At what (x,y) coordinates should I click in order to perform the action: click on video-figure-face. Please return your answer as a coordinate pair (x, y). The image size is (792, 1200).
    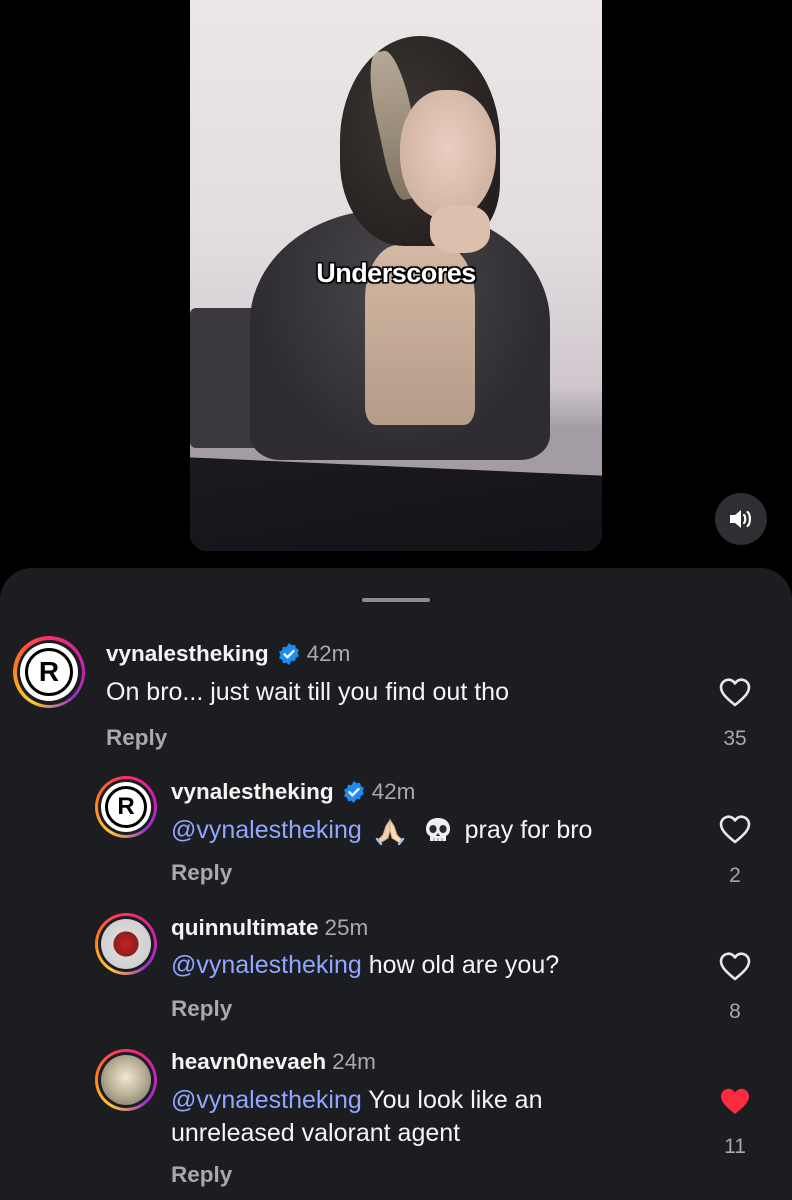
    Looking at the image, I should click on (448, 155).